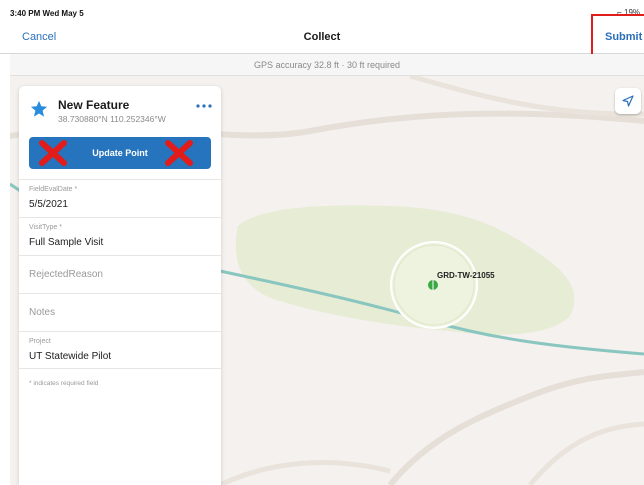 Image resolution: width=644 pixels, height=485 pixels. What do you see at coordinates (327, 65) in the screenshot?
I see `gps-accuracy-banner: GPS accuracy 32.8 ft · 30 ft required` at bounding box center [327, 65].